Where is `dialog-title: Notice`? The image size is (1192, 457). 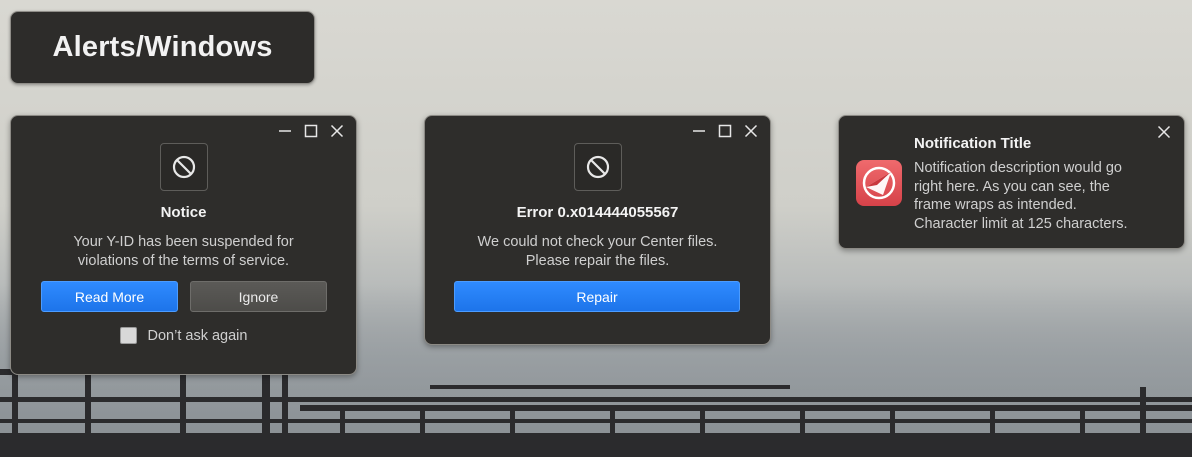
dialog-title: Notice is located at coordinates (183, 212).